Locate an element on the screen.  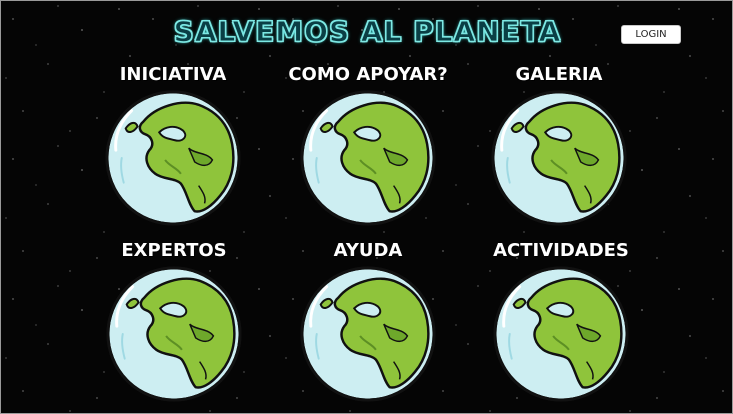
menu-tile-ayuda: AYUDA is located at coordinates (368, 321).